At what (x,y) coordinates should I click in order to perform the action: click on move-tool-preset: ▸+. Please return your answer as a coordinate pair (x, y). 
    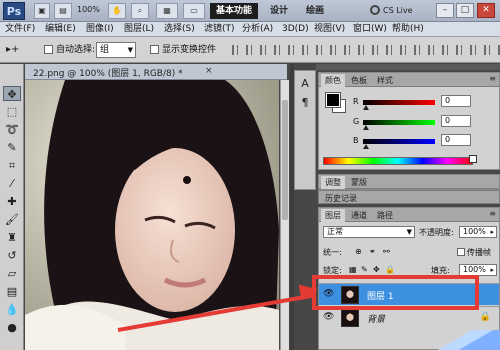
    Looking at the image, I should click on (18, 50).